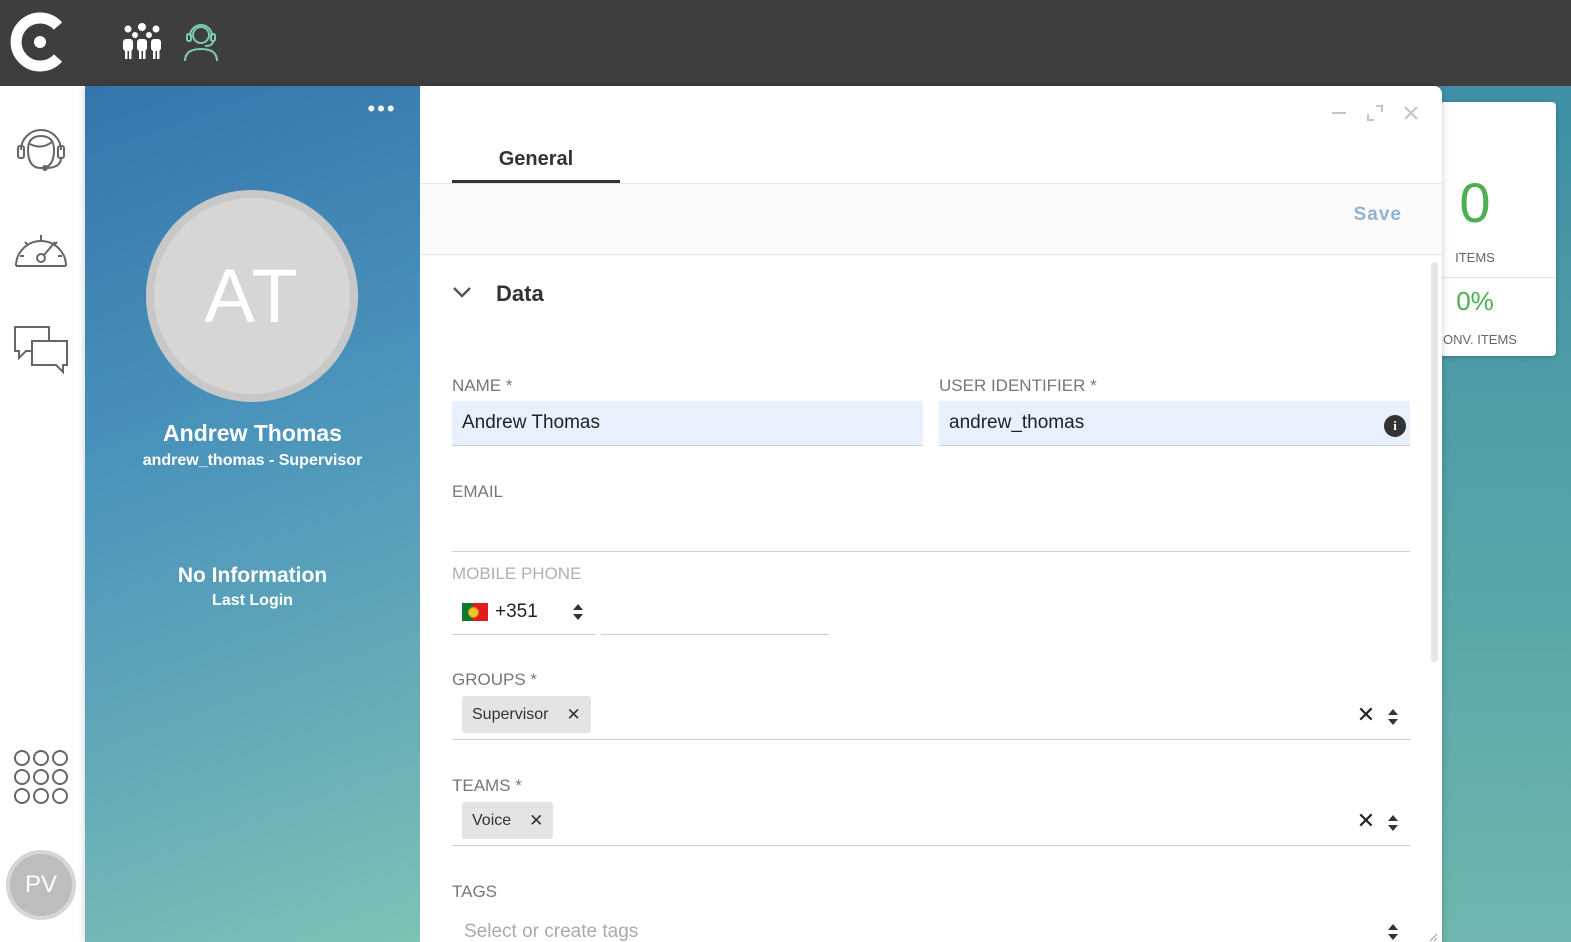 The image size is (1571, 942). Describe the element at coordinates (201, 41) in the screenshot. I see `agent-headset-icon` at that location.